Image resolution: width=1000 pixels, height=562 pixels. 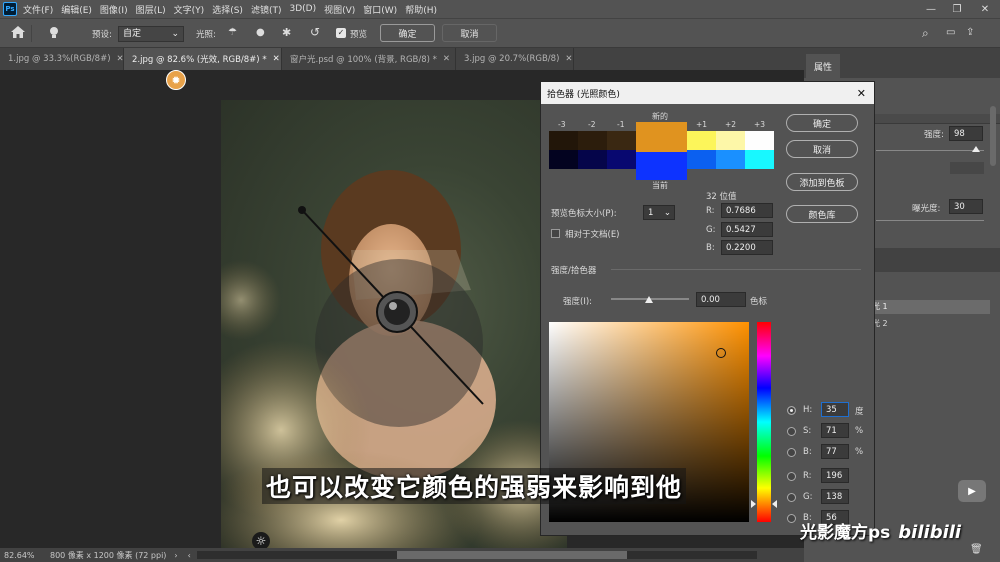 What do you see at coordinates (950, 32) in the screenshot?
I see `workspace-icon: ▭` at bounding box center [950, 32].